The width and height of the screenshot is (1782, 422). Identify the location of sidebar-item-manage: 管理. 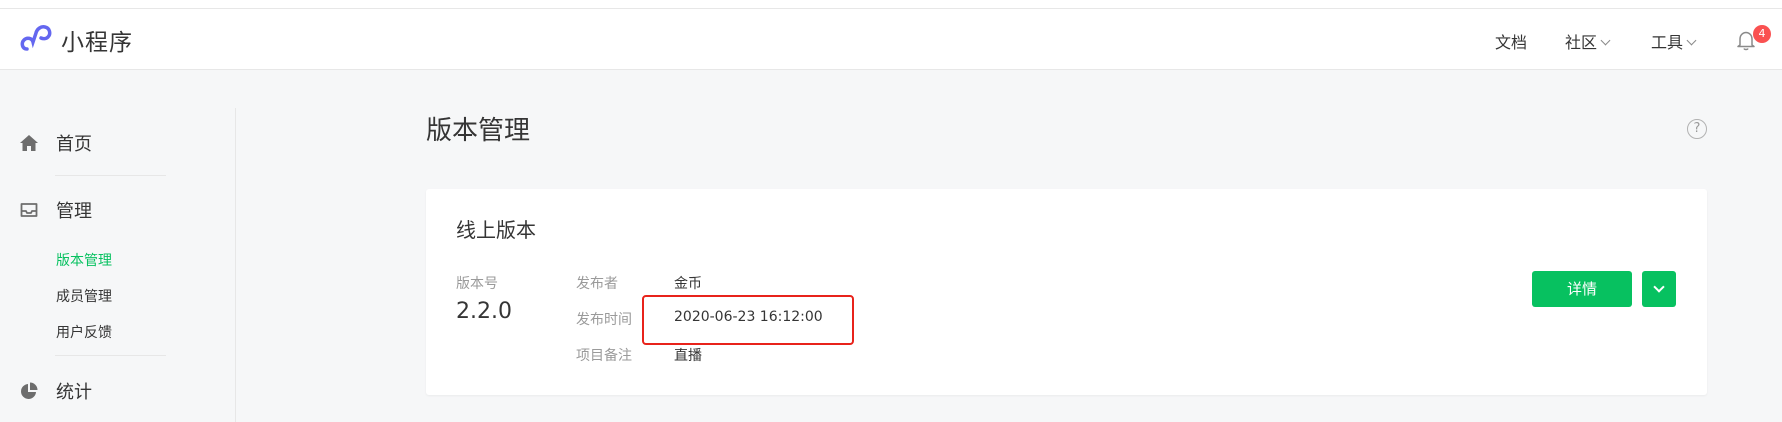
(55, 210).